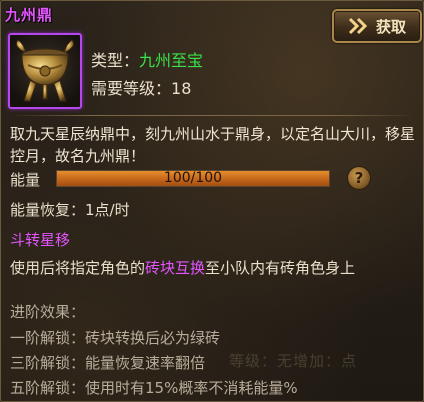 The width and height of the screenshot is (424, 402). Describe the element at coordinates (358, 26) in the screenshot. I see `double-chevron-right-icon` at that location.